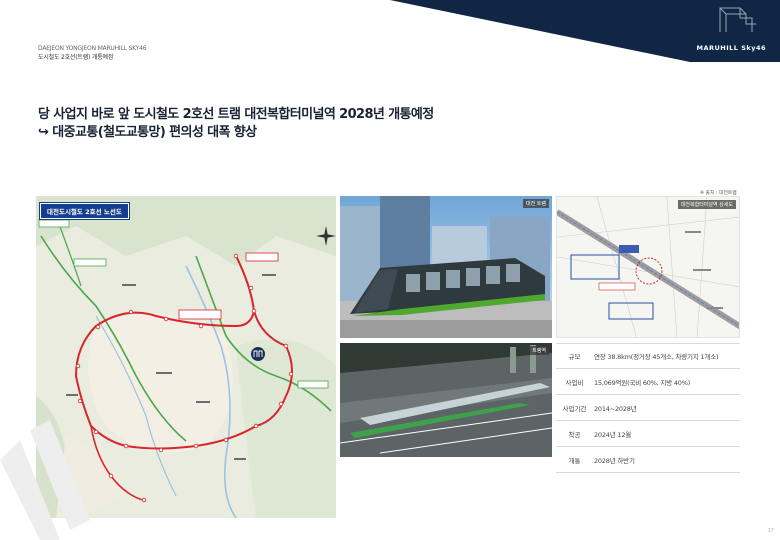  I want to click on station-illustration, so click(446, 400).